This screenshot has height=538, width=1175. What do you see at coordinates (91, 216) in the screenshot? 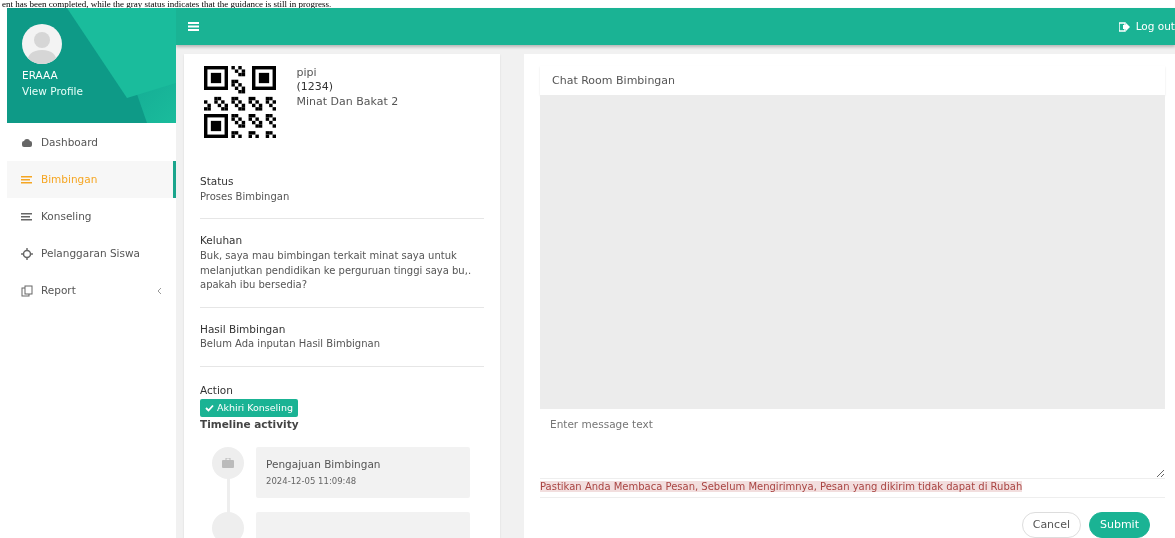
I see `sidebar-item: Konseling` at bounding box center [91, 216].